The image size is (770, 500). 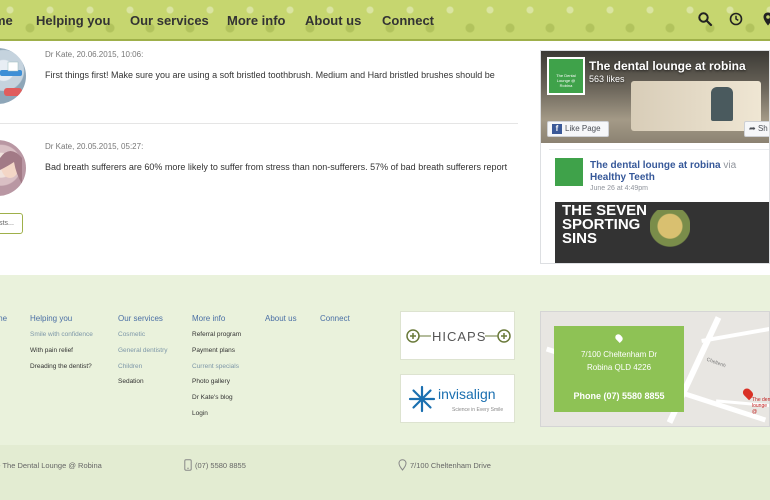 I want to click on footer-home-link: me, so click(x=3, y=318).